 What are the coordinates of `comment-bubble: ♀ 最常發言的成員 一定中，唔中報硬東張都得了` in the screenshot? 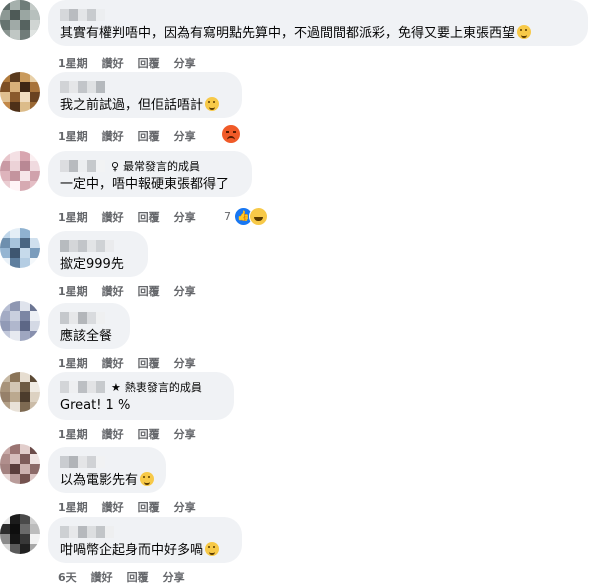 It's located at (150, 174).